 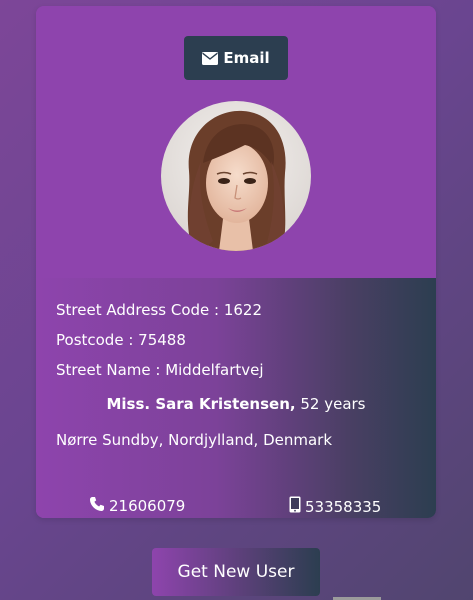 I want to click on postcode: Postcode : 75488, so click(x=121, y=340).